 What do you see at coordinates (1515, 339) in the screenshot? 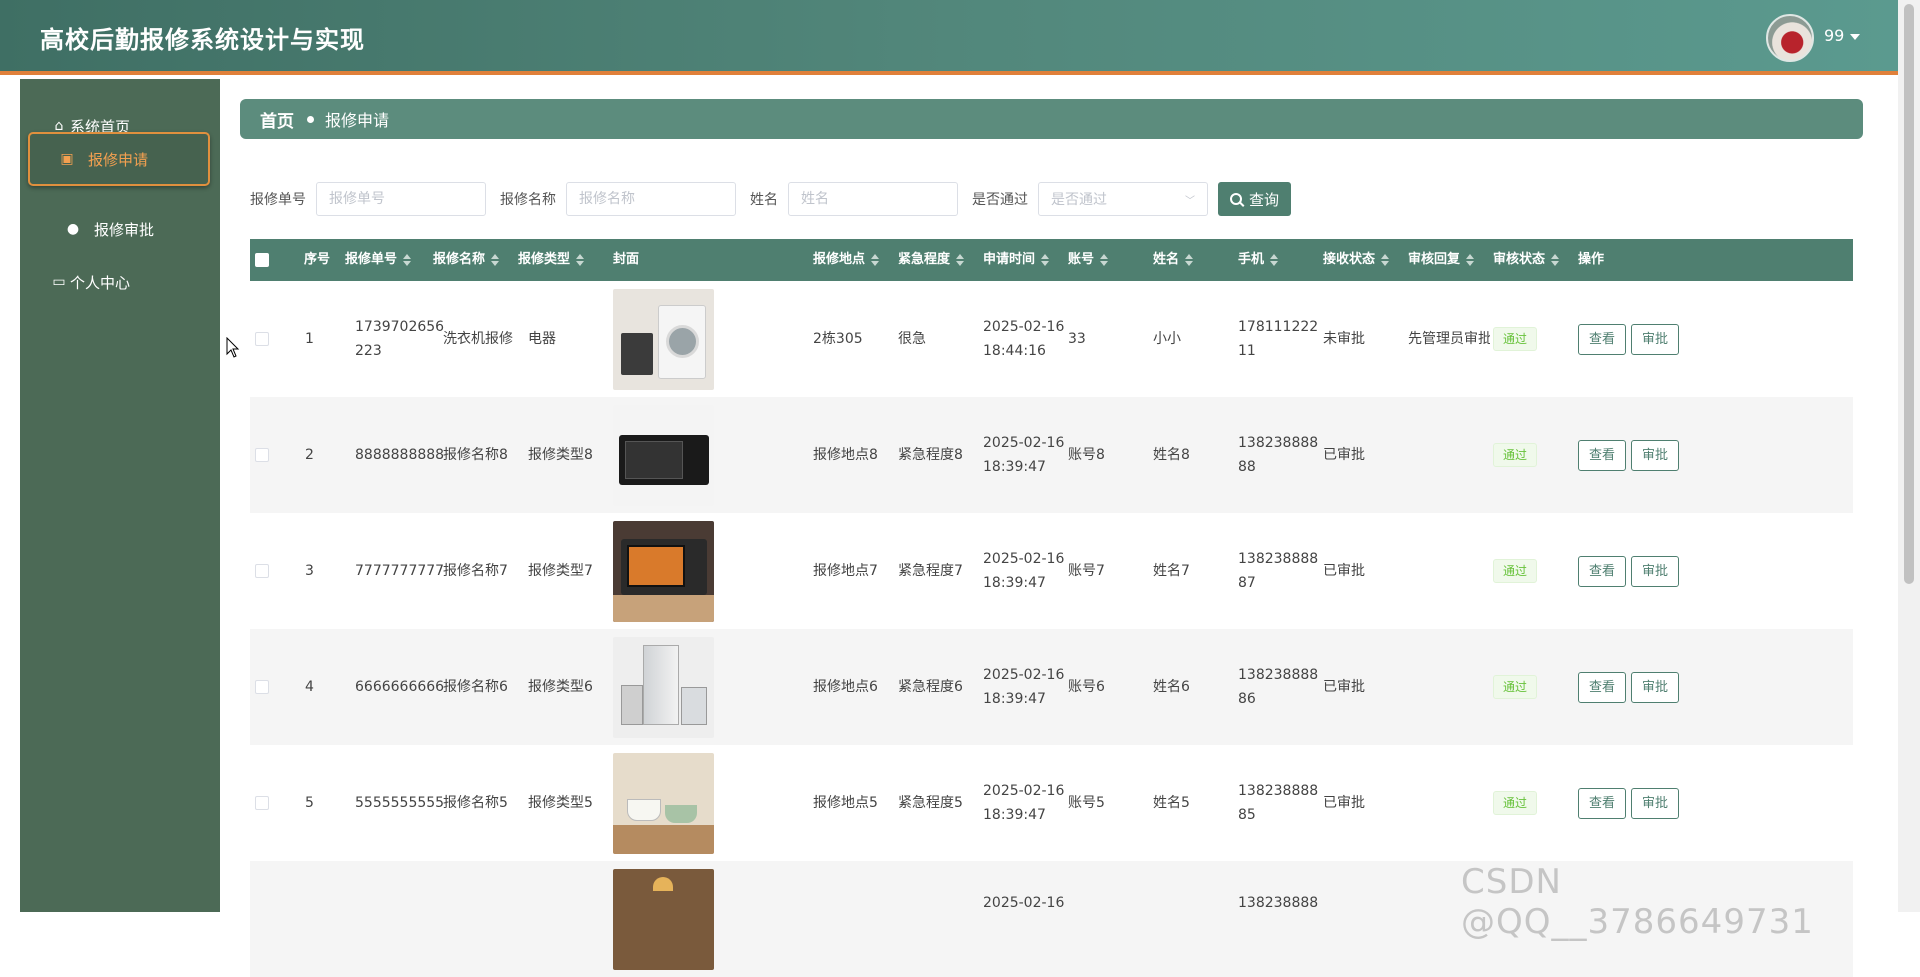
I see `status-badge: 通过` at bounding box center [1515, 339].